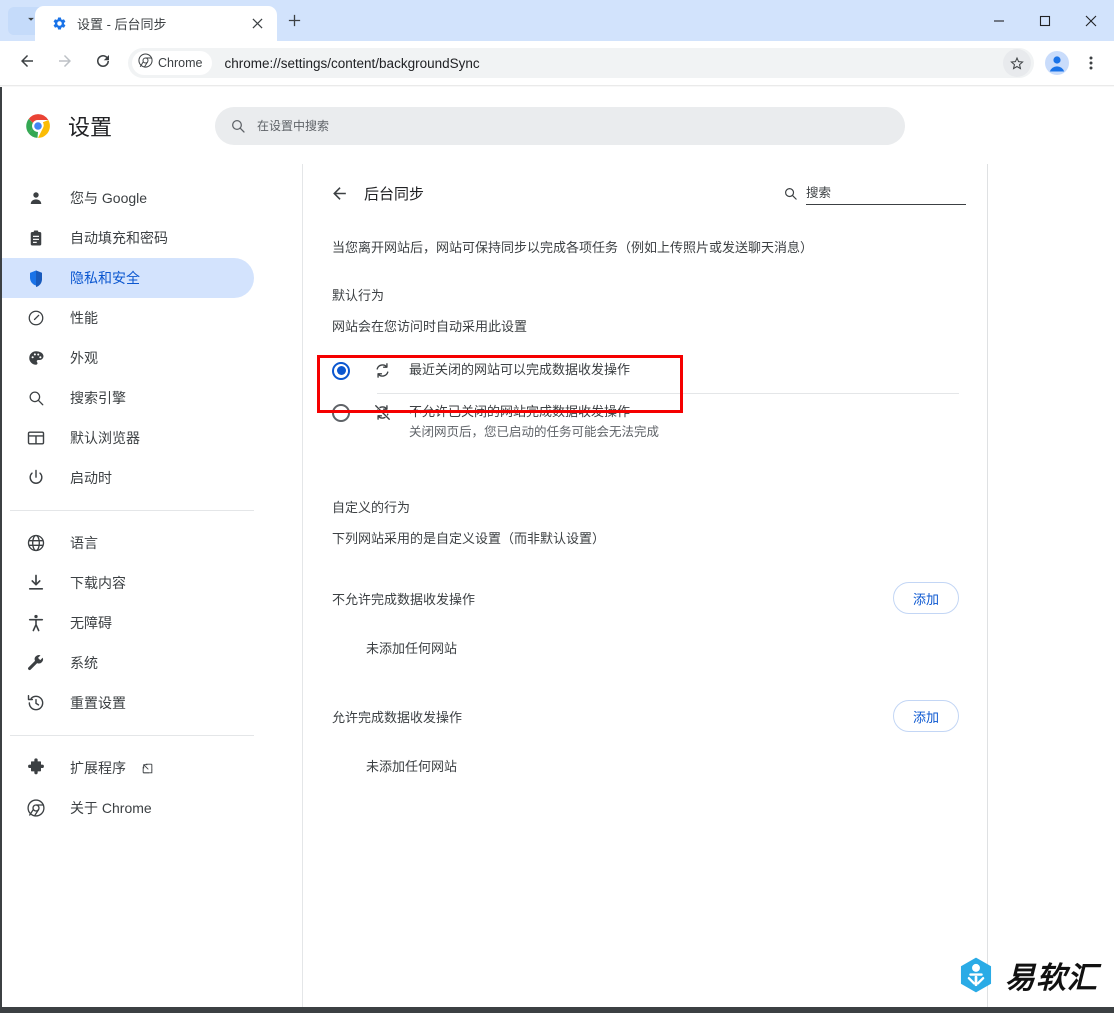 The height and width of the screenshot is (1013, 1114). Describe the element at coordinates (645, 371) in the screenshot. I see `radio-option-allow: 最近关闭的网站可以完成数据收发操作` at that location.